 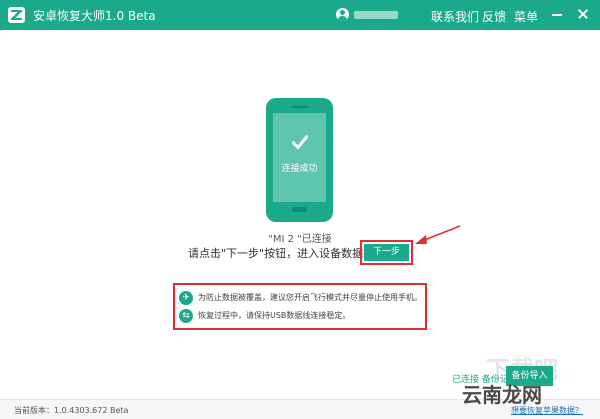 I want to click on usb-icon: ⇆, so click(x=186, y=316).